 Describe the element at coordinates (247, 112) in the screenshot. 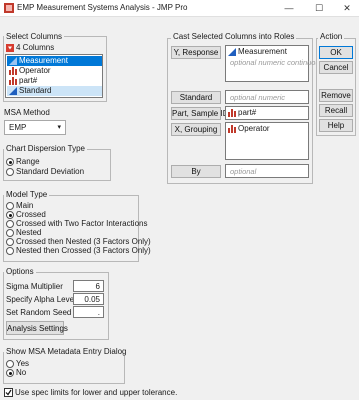

I see `part-value: part#` at that location.